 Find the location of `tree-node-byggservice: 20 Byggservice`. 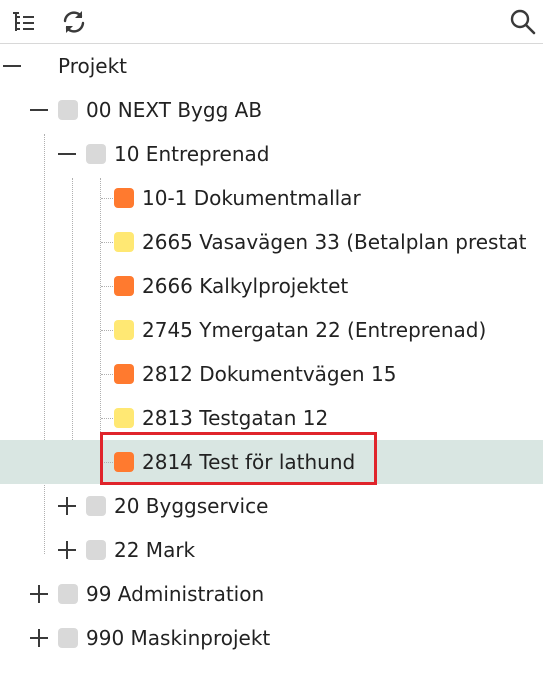

tree-node-byggservice: 20 Byggservice is located at coordinates (271, 506).